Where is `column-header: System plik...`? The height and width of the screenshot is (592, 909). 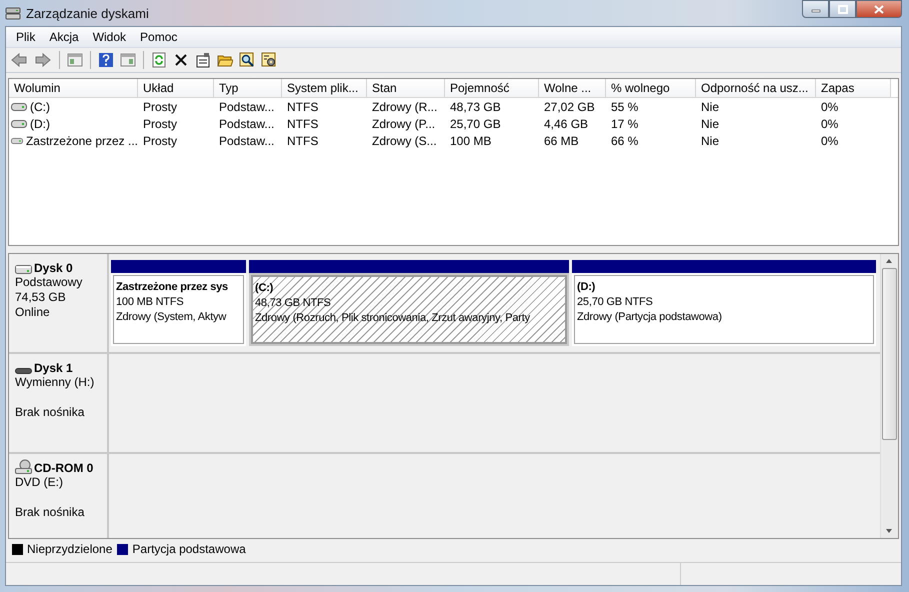
column-header: System plik... is located at coordinates (324, 88).